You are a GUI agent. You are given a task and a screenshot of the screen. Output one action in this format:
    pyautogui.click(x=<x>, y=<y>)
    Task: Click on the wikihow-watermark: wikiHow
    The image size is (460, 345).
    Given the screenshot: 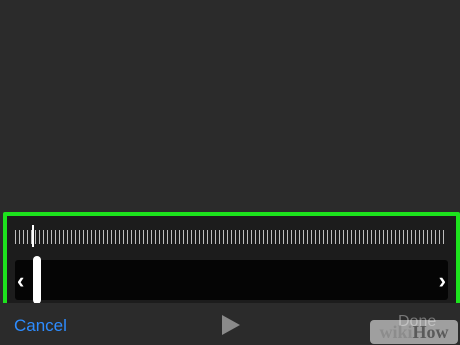 What is the action you would take?
    pyautogui.click(x=414, y=332)
    